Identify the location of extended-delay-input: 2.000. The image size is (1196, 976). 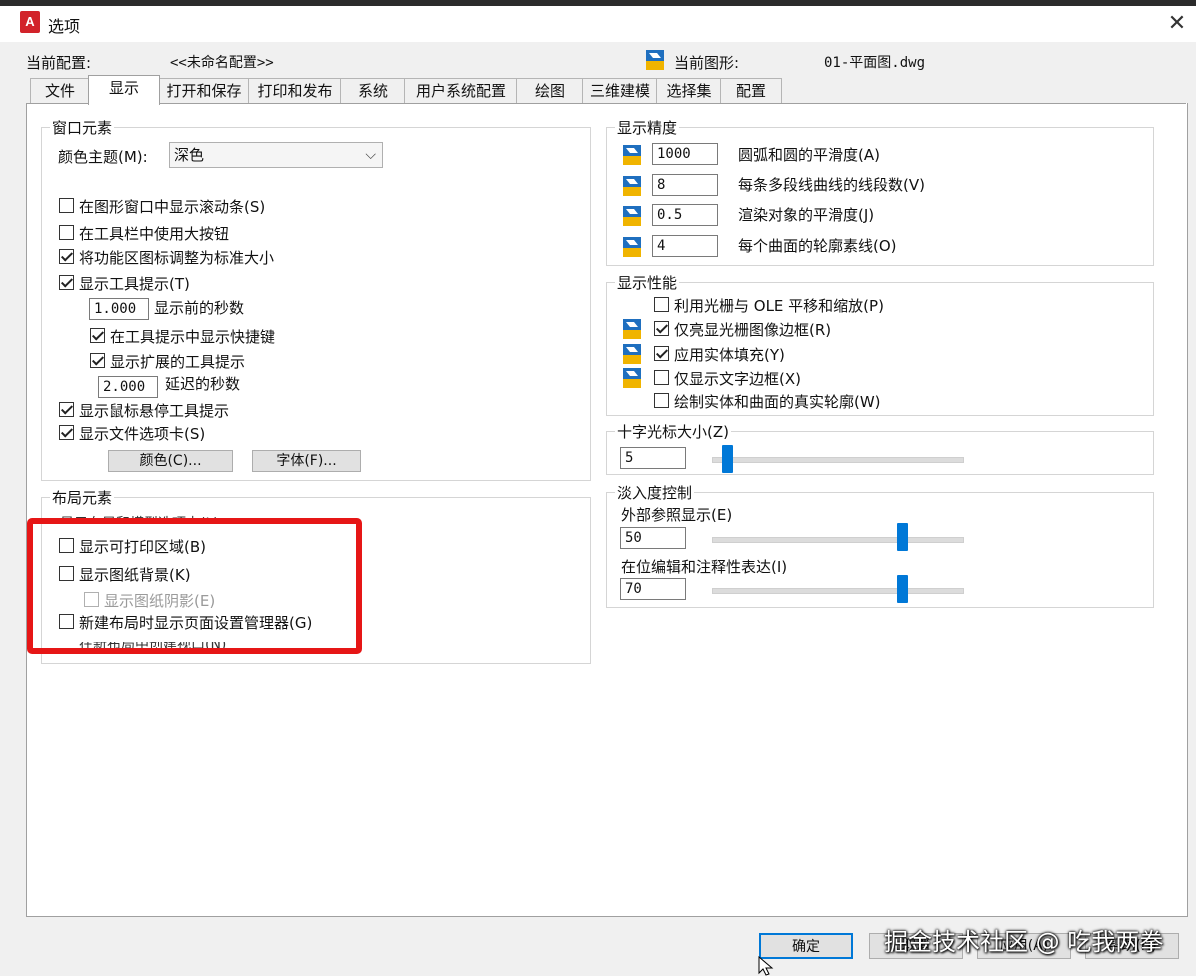
(128, 387).